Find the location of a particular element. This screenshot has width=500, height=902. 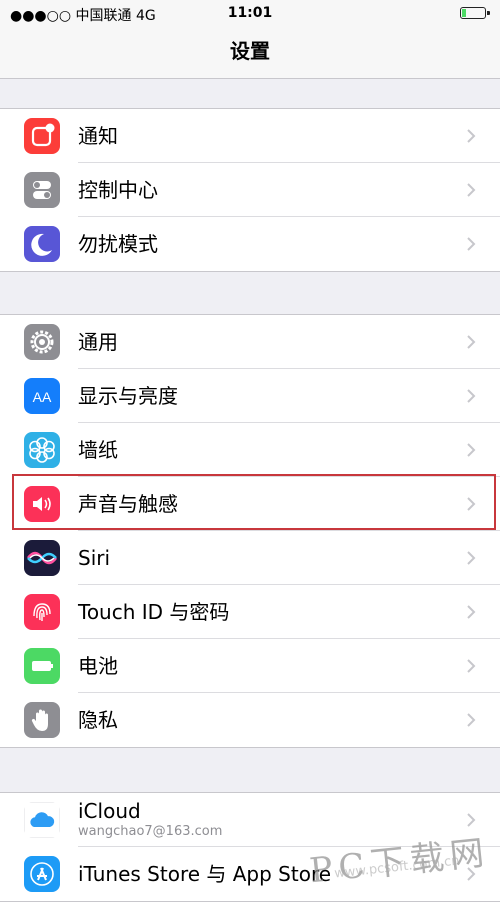

battery-indicator-icon is located at coordinates (475, 13).